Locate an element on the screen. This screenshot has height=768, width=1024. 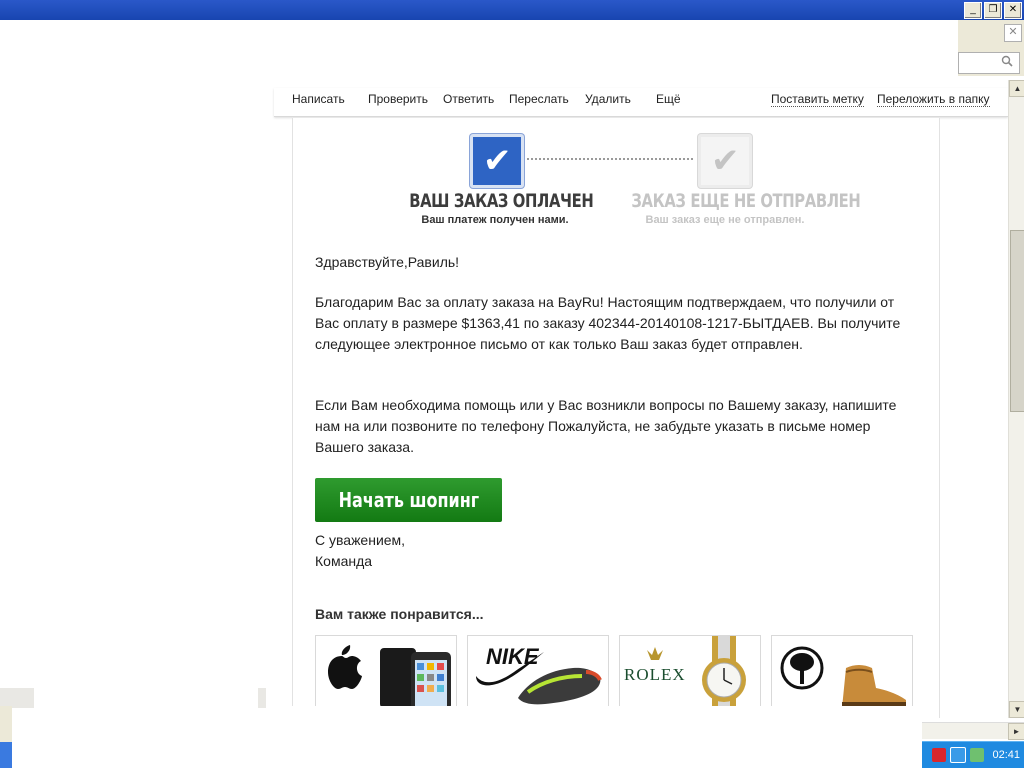
scrollbar-thumb is located at coordinates (1017, 321).